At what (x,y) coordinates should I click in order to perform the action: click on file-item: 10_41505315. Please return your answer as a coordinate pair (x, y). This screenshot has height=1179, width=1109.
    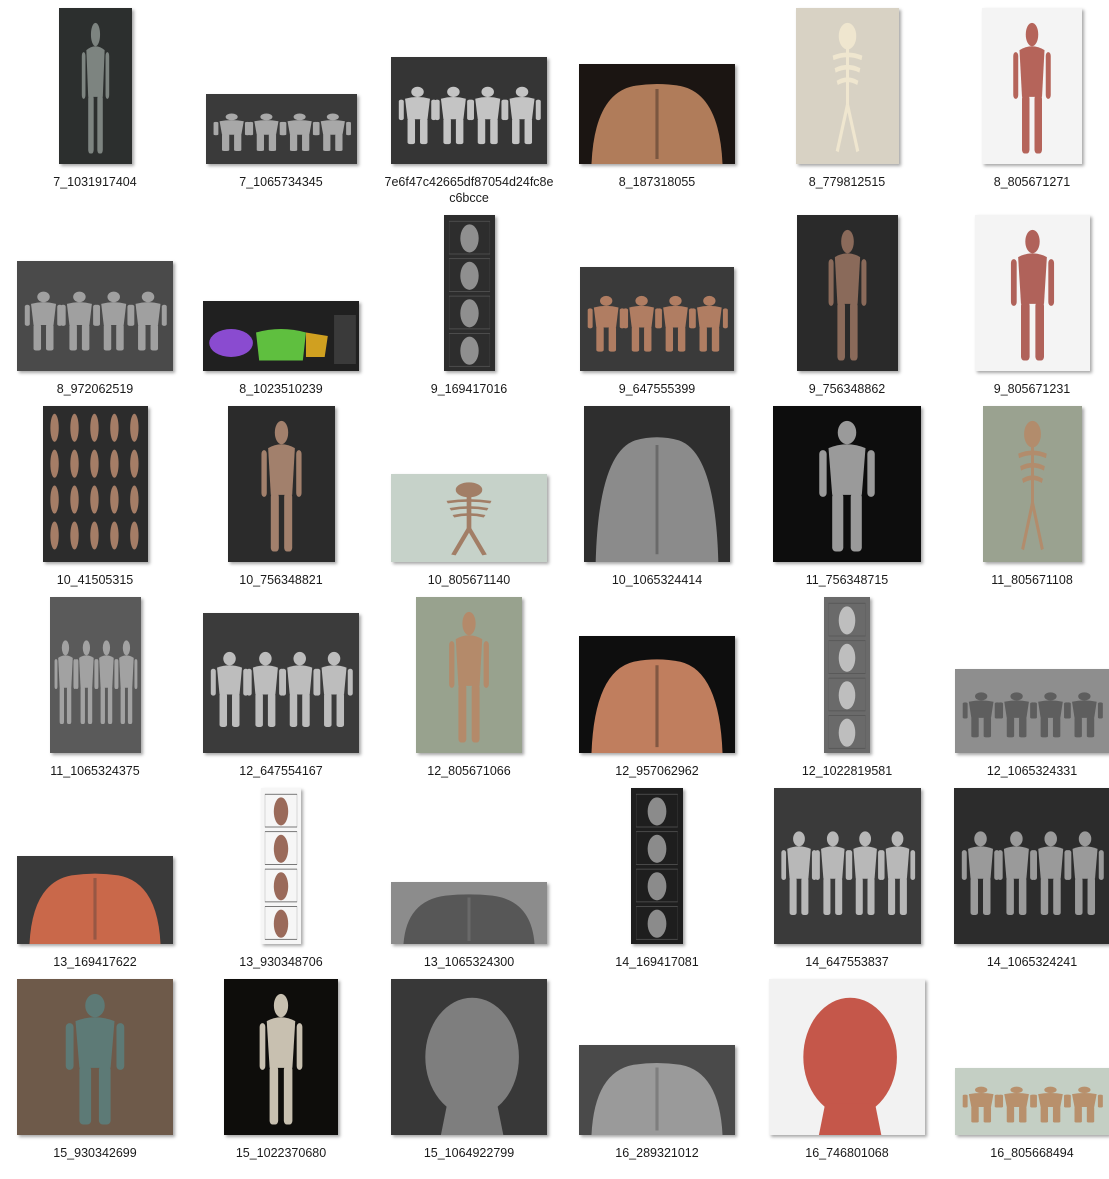
    Looking at the image, I should click on (95, 506).